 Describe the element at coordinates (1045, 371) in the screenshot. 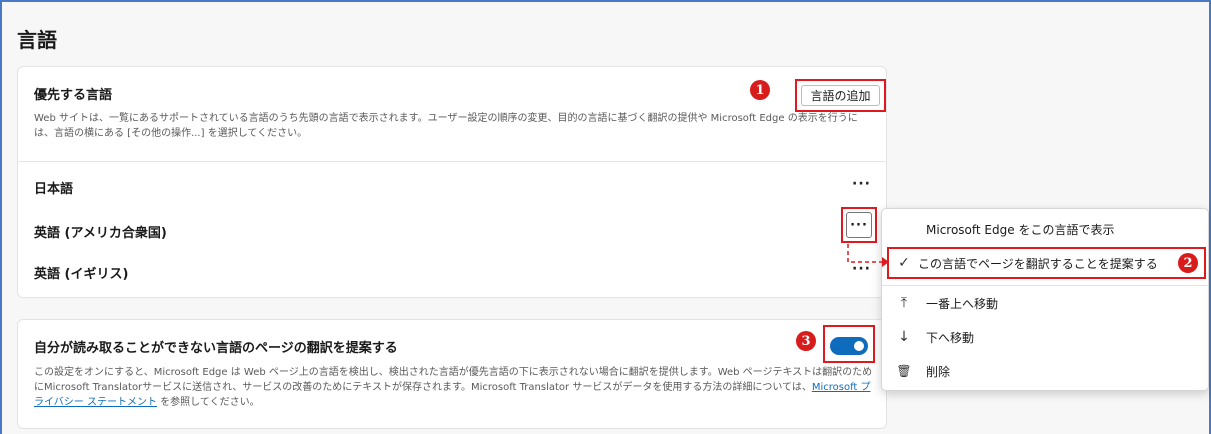

I see `menu-item-delete: 🗑 削除` at that location.